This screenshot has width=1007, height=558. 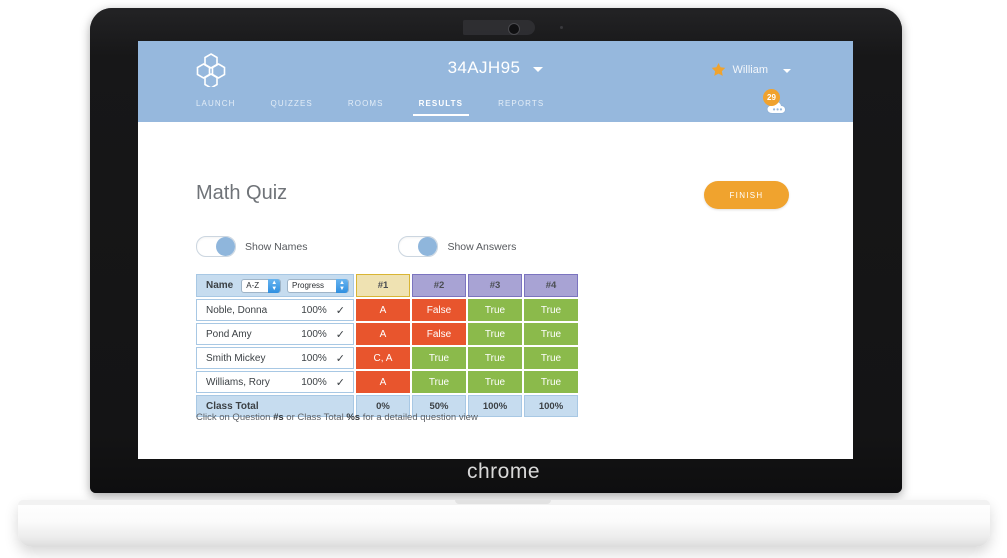 What do you see at coordinates (220, 285) in the screenshot?
I see `name-header-label: Name` at bounding box center [220, 285].